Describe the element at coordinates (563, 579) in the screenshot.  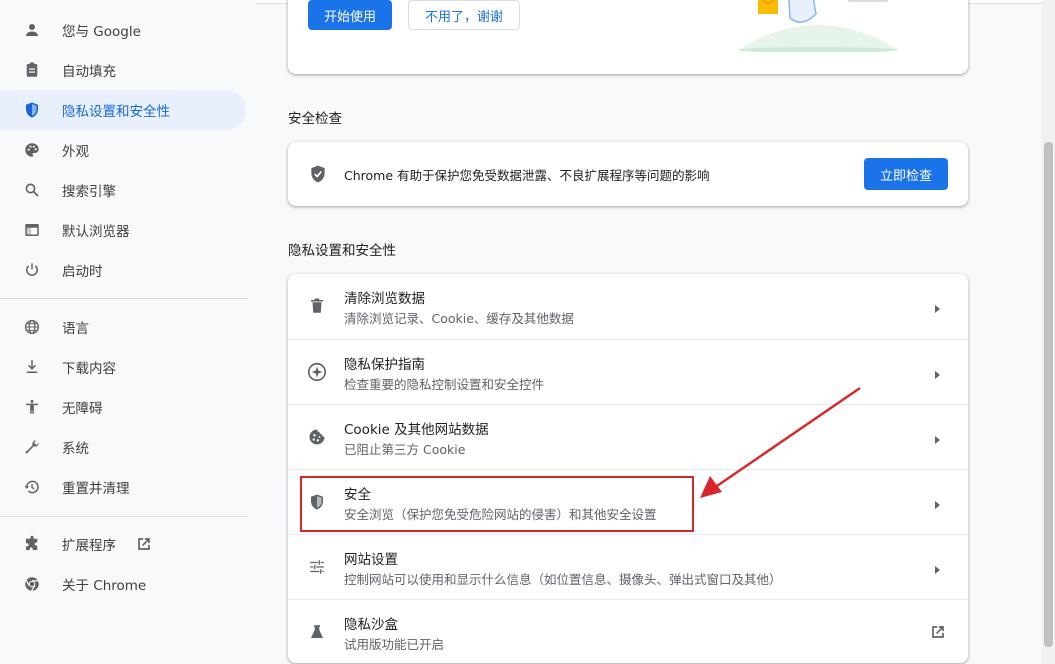
I see `row-subtitle: 控制网站可以使用和显示什么信息（如位置信息、摄像头、弹出式窗口及其他）` at that location.